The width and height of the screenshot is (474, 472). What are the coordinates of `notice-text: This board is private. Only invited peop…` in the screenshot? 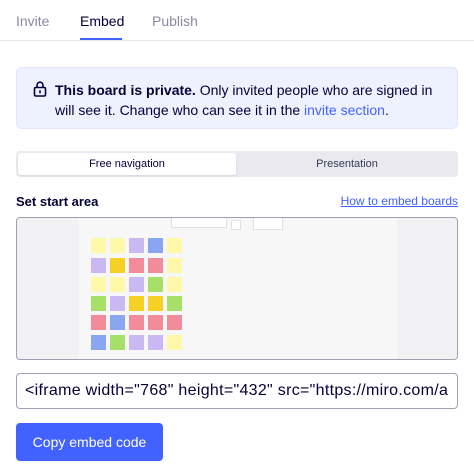 It's located at (251, 100).